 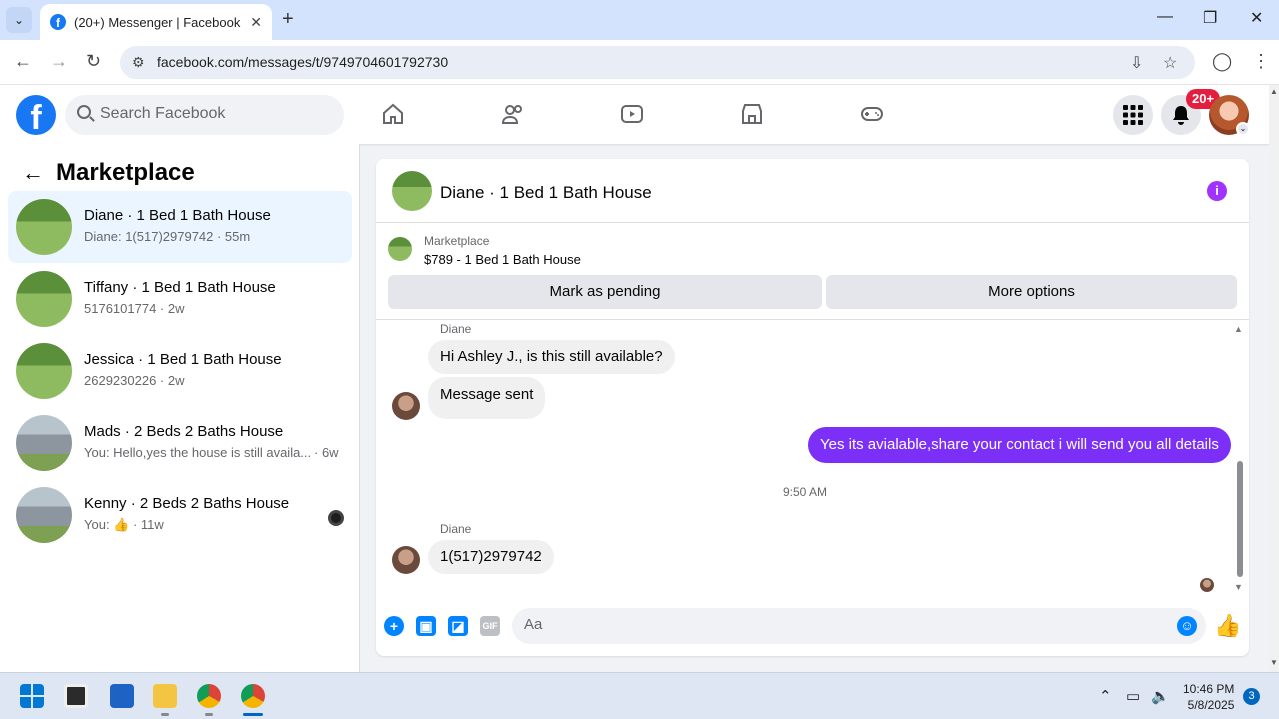 What do you see at coordinates (1211, 705) in the screenshot?
I see `clock-date: 5/8/2025` at bounding box center [1211, 705].